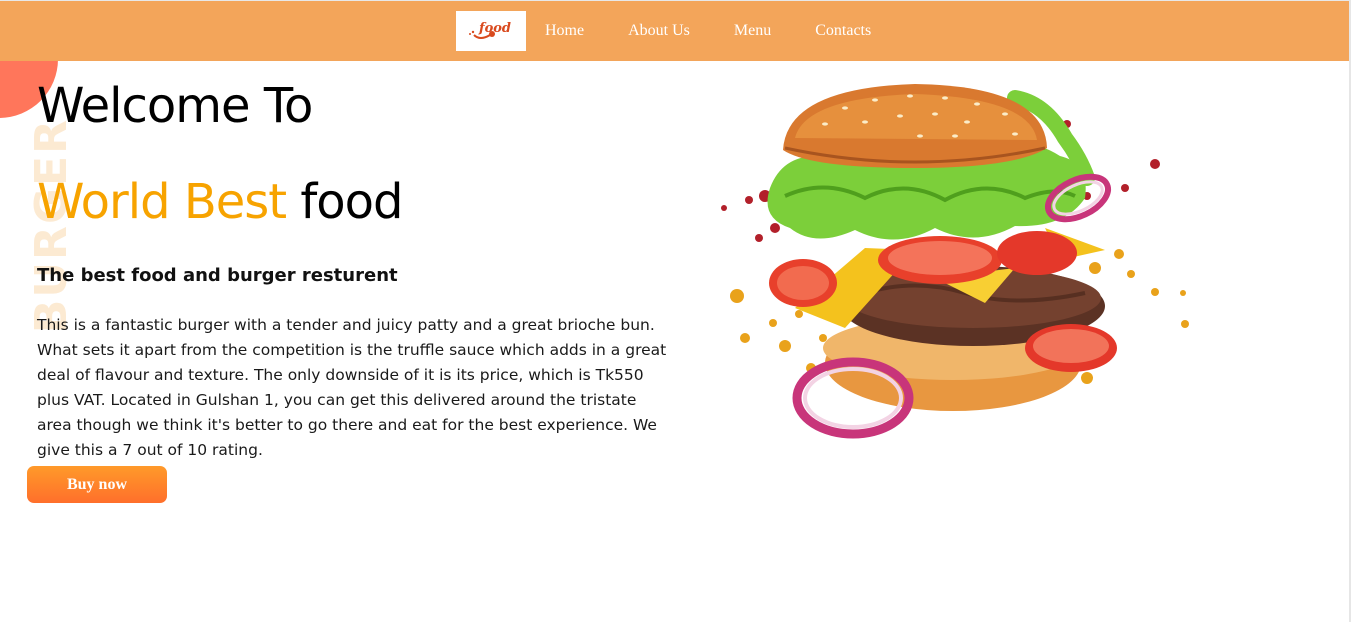 The image size is (1351, 622). I want to click on logo: food, so click(491, 31).